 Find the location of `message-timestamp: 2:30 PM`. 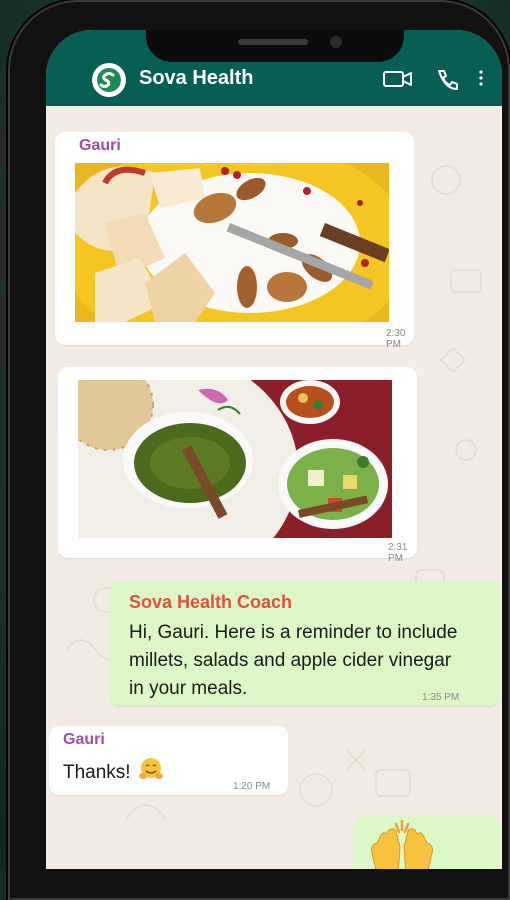

message-timestamp: 2:30 PM is located at coordinates (396, 339).